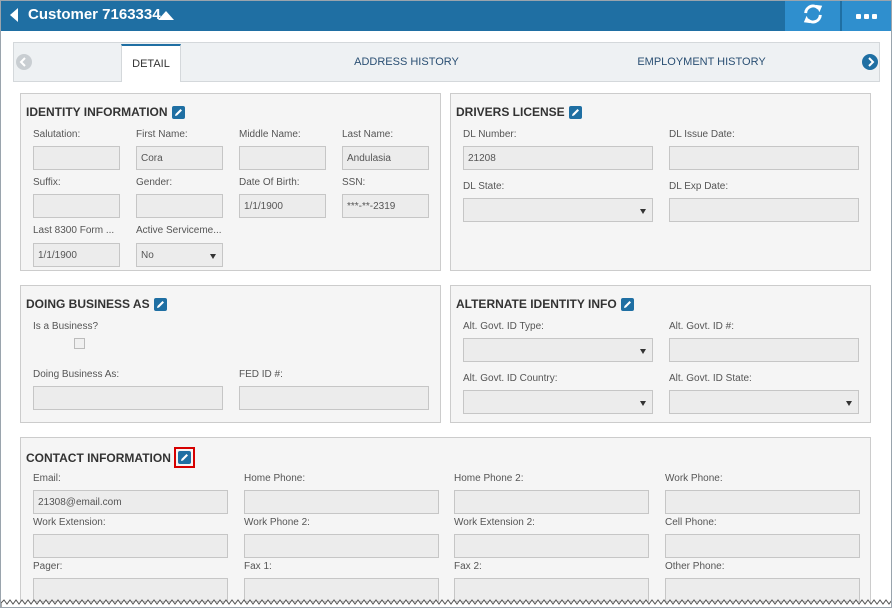 The width and height of the screenshot is (892, 608). What do you see at coordinates (710, 378) in the screenshot?
I see `alt-id-state-label: Alt. Govt. ID State:` at bounding box center [710, 378].